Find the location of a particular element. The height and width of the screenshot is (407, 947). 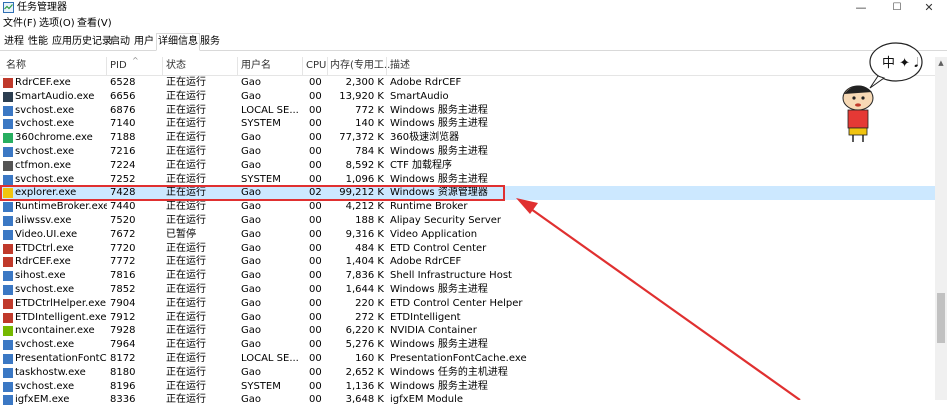

process-pid: 8196 is located at coordinates (123, 386).